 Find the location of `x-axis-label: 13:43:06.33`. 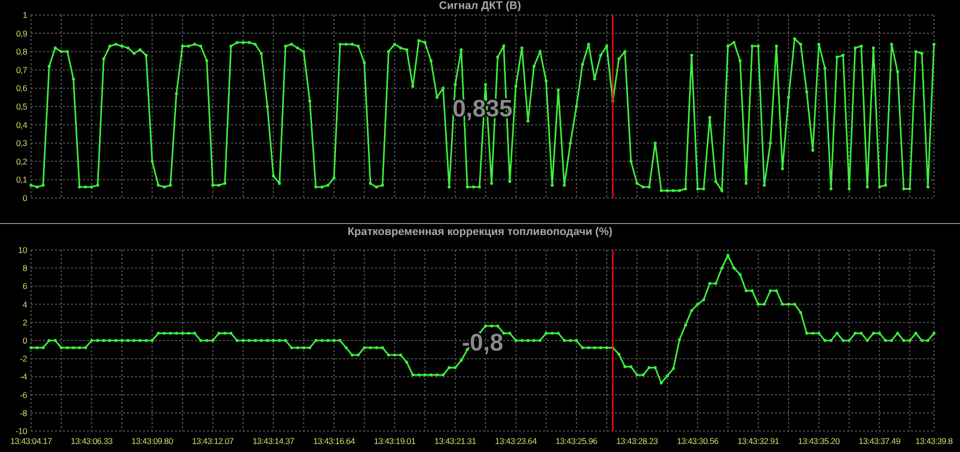

x-axis-label: 13:43:06.33 is located at coordinates (91, 441).